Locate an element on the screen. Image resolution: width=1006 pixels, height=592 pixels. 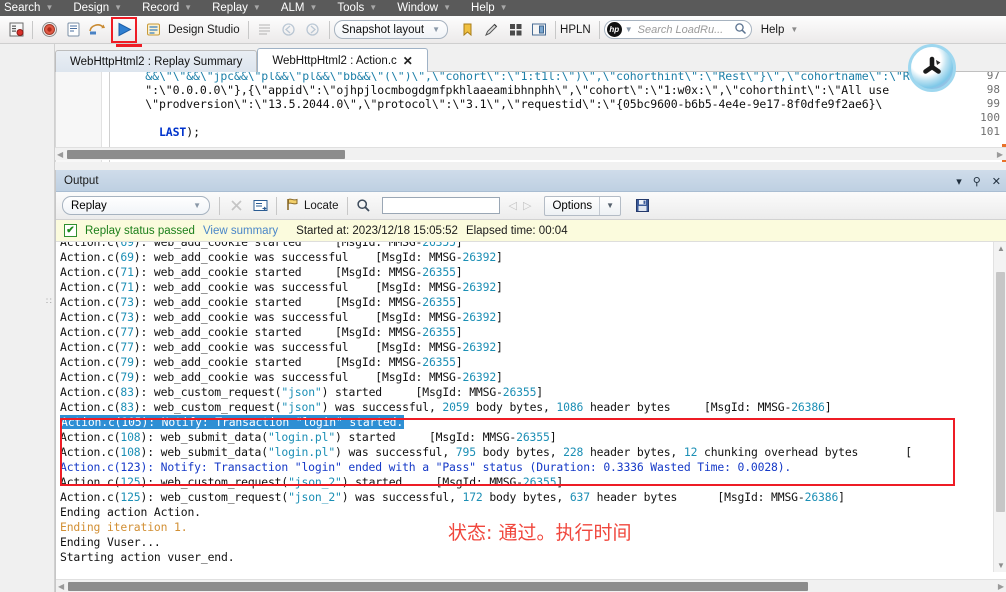
menu-item-label: Design is located at coordinates (91, 8).